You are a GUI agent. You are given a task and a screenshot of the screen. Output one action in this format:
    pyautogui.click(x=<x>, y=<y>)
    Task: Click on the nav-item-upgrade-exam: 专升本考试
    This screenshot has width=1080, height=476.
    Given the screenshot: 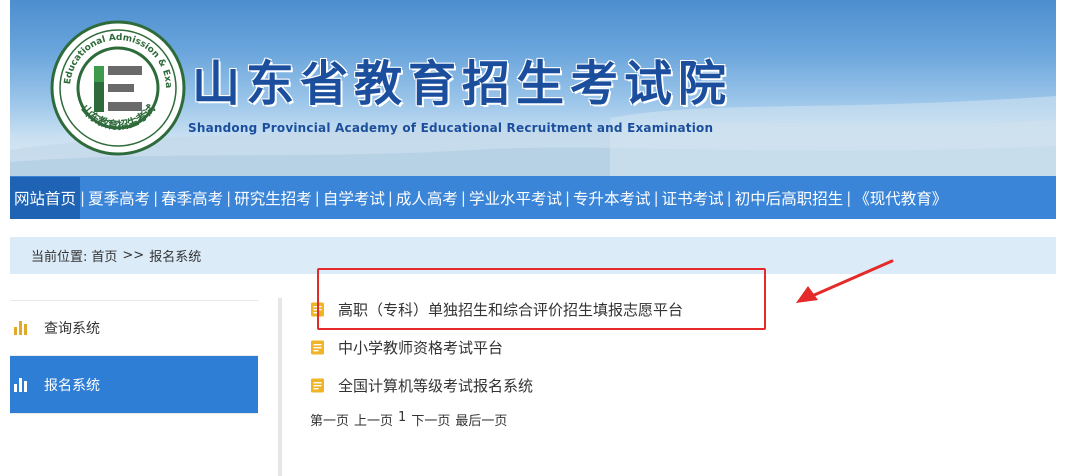 What is the action you would take?
    pyautogui.click(x=612, y=198)
    